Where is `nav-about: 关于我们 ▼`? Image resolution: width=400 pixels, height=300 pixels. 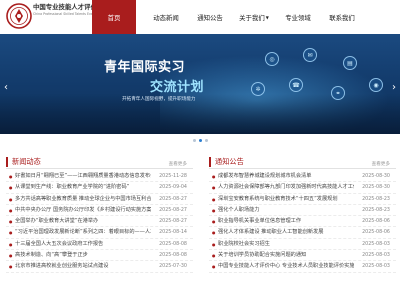
nav-about: 关于我们 ▼ is located at coordinates (254, 17).